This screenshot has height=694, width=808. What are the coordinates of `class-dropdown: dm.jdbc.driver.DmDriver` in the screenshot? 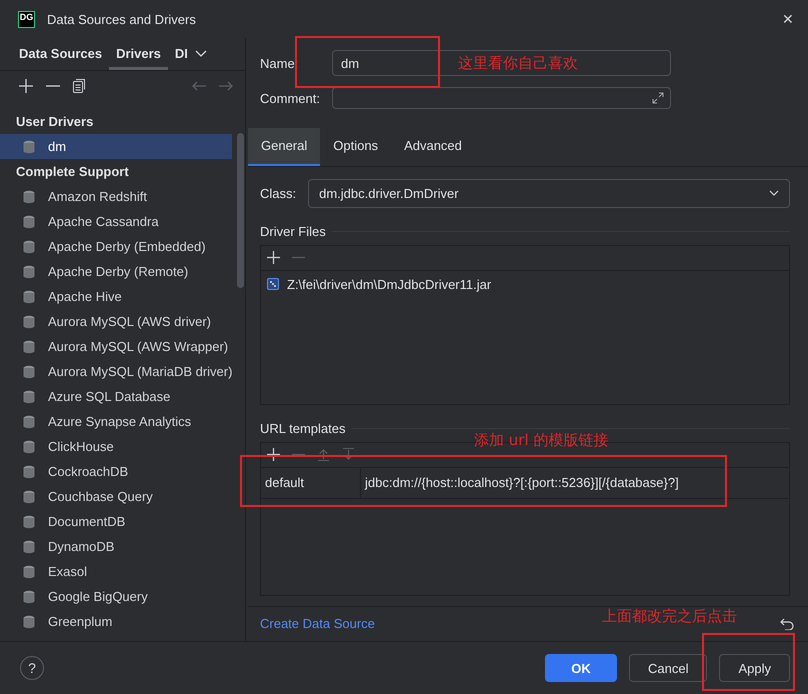 It's located at (549, 193).